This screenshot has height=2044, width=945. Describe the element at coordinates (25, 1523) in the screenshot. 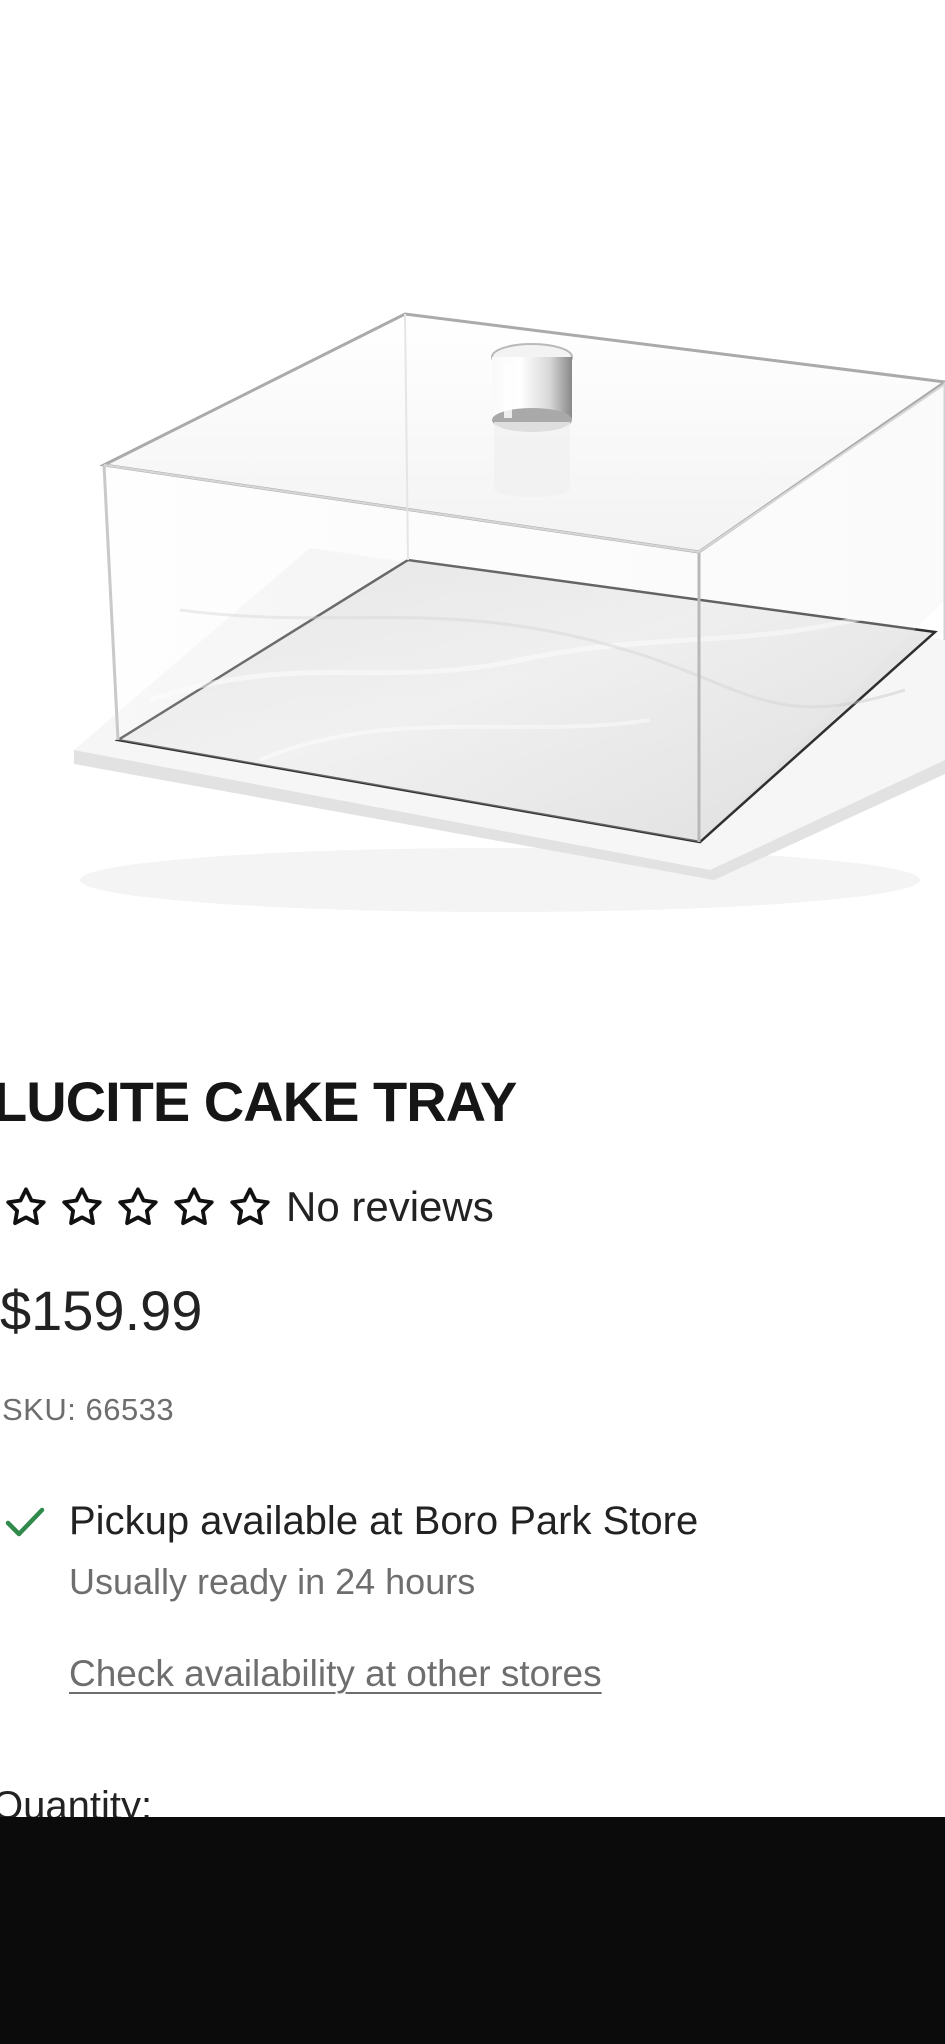

I see `check-icon` at that location.